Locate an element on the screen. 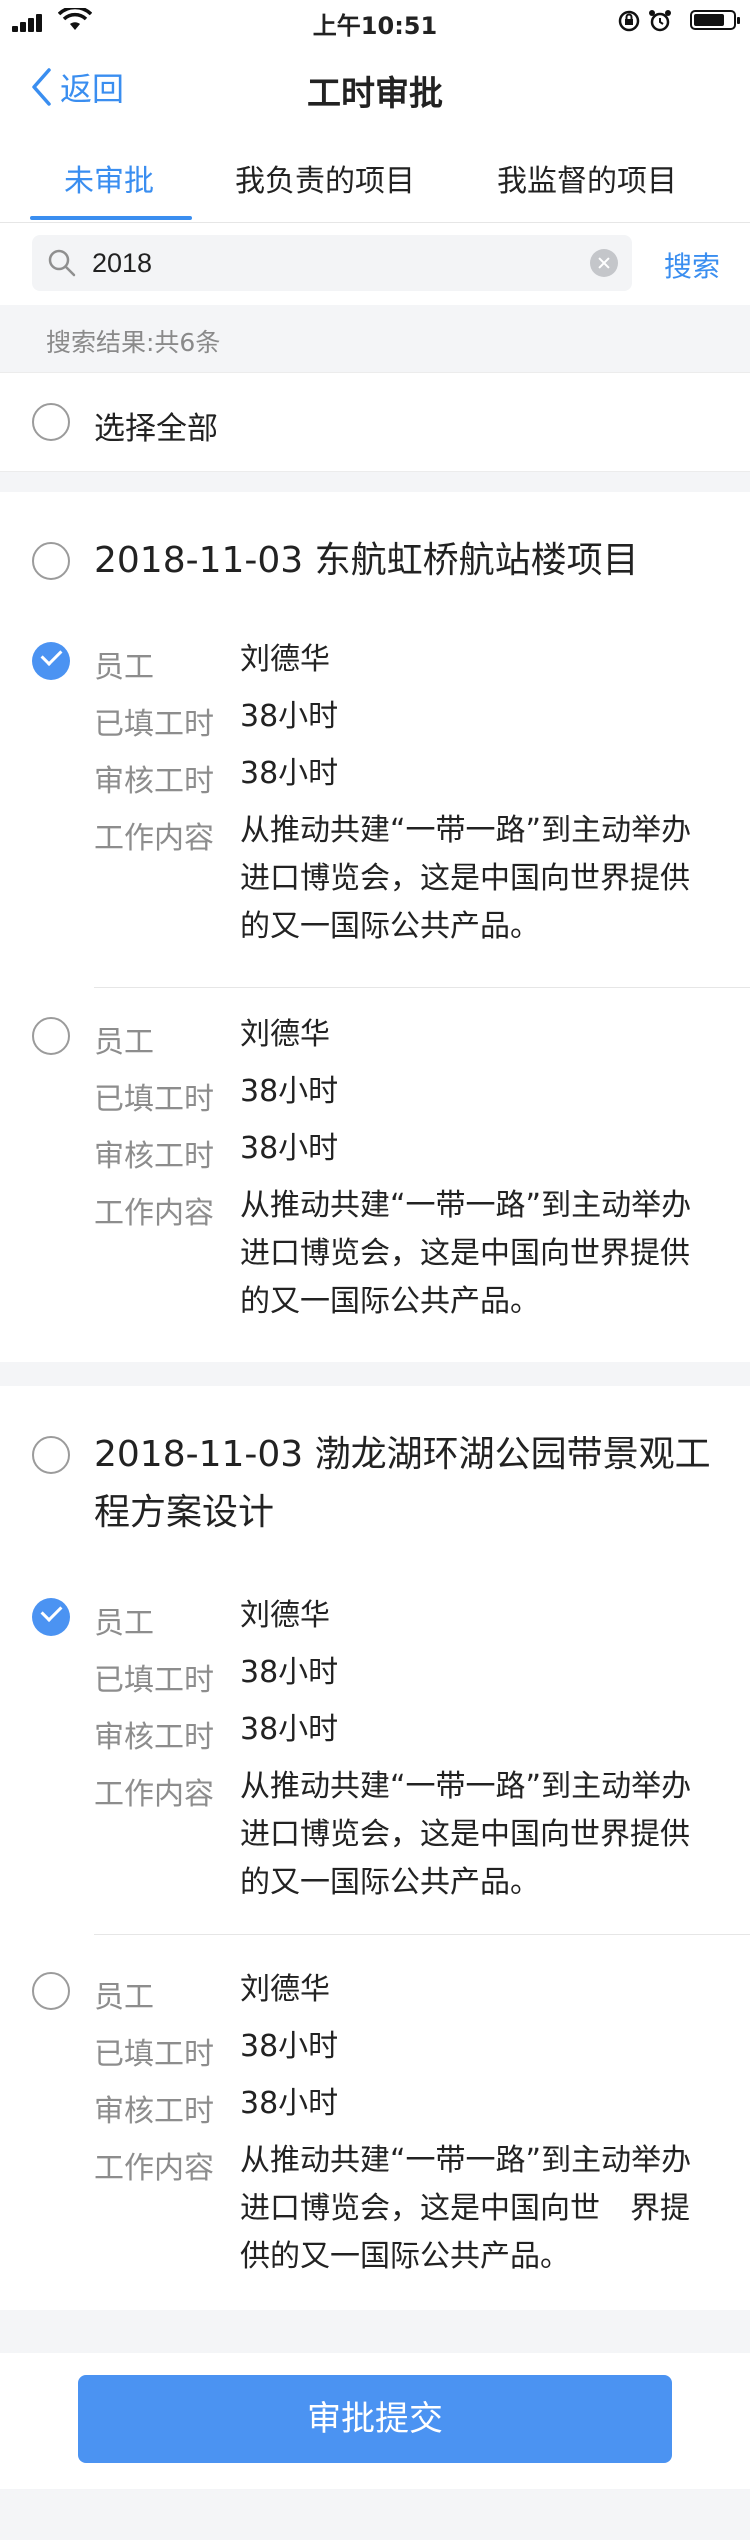 Image resolution: width=750 pixels, height=2540 pixels. tab-my-projects: 我负责的项目 is located at coordinates (325, 178).